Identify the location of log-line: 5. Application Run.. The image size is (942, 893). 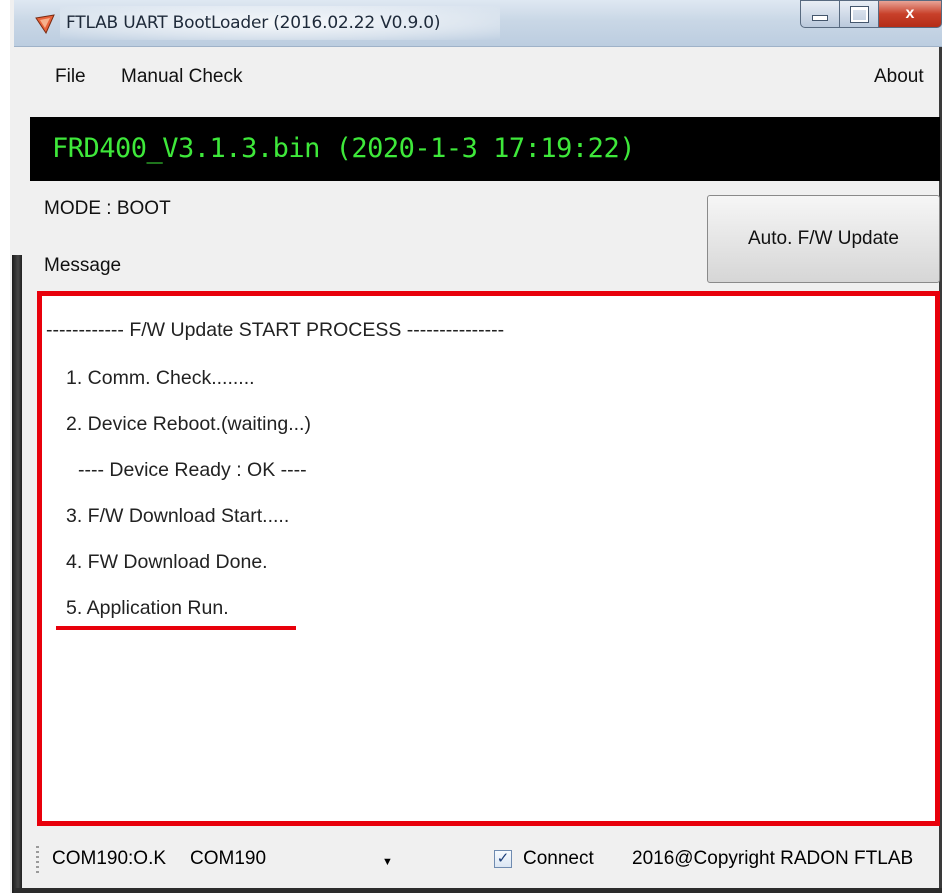
(147, 608).